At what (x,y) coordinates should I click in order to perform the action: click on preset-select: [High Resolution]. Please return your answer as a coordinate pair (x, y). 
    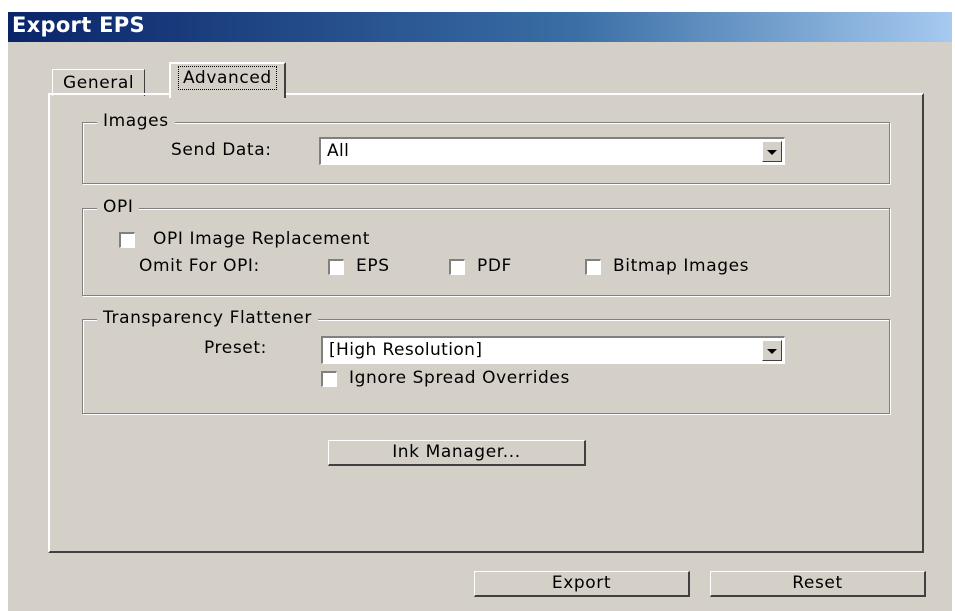
    Looking at the image, I should click on (553, 350).